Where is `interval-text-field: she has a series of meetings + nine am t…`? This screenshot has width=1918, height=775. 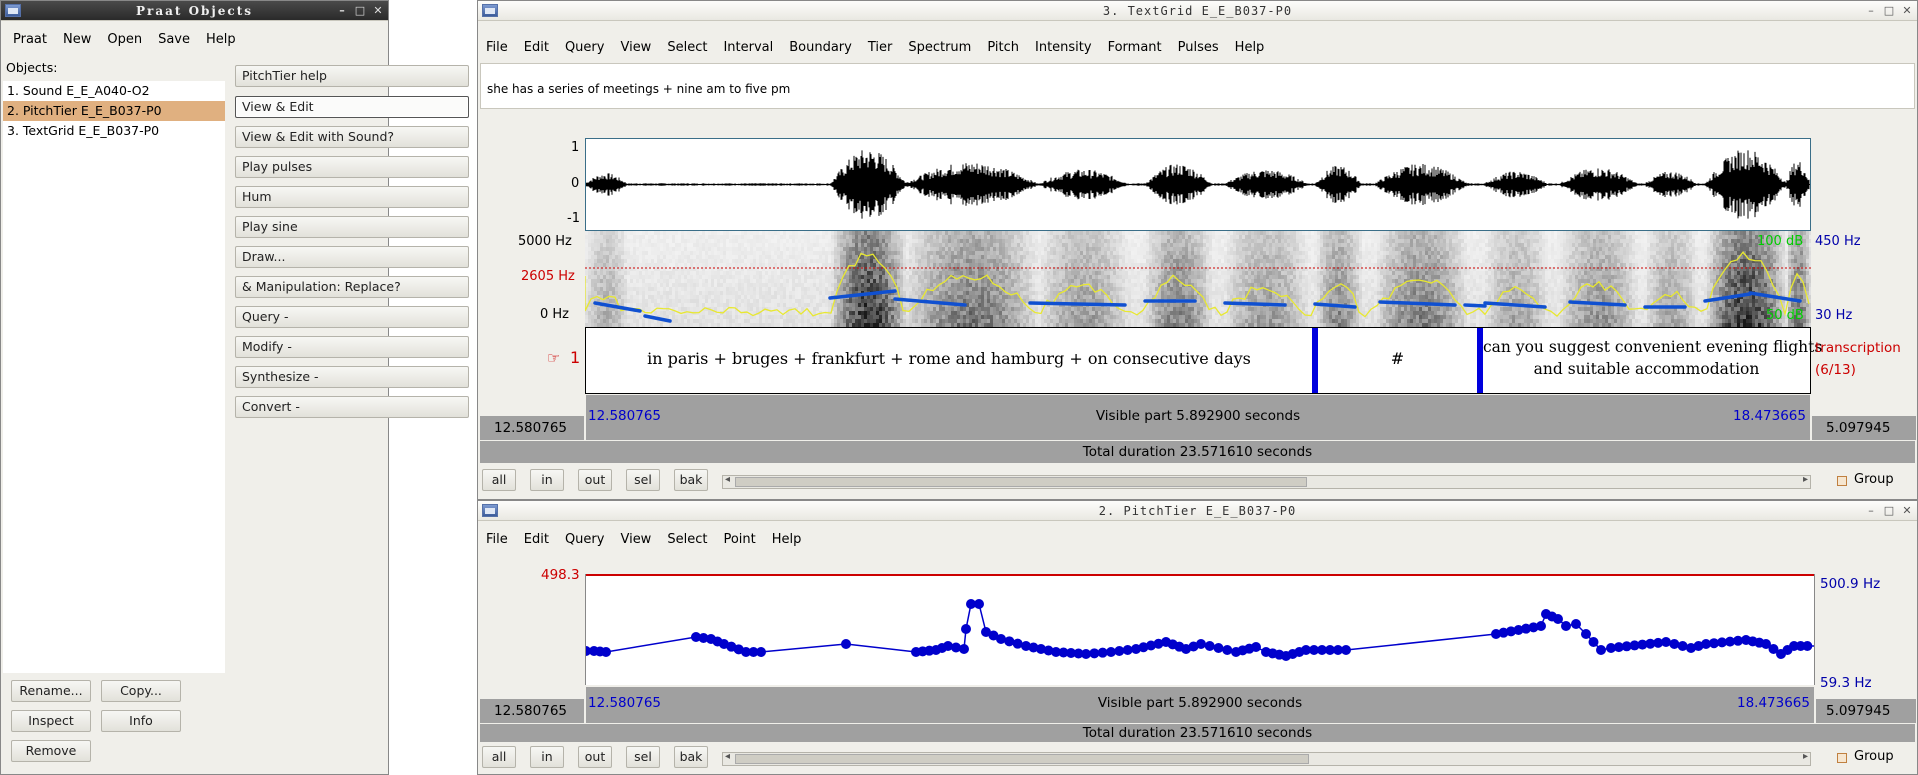
interval-text-field: she has a series of meetings + nine am t… is located at coordinates (1197, 86).